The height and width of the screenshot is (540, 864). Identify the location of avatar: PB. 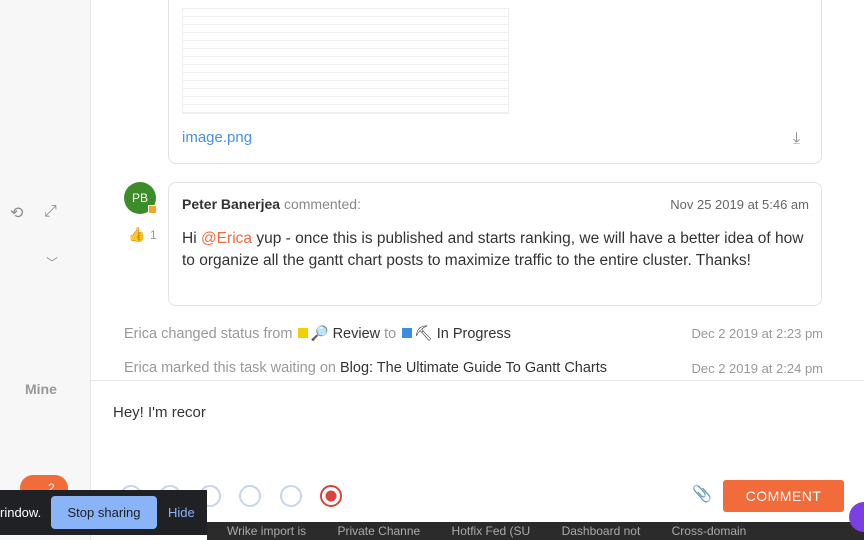
(140, 198).